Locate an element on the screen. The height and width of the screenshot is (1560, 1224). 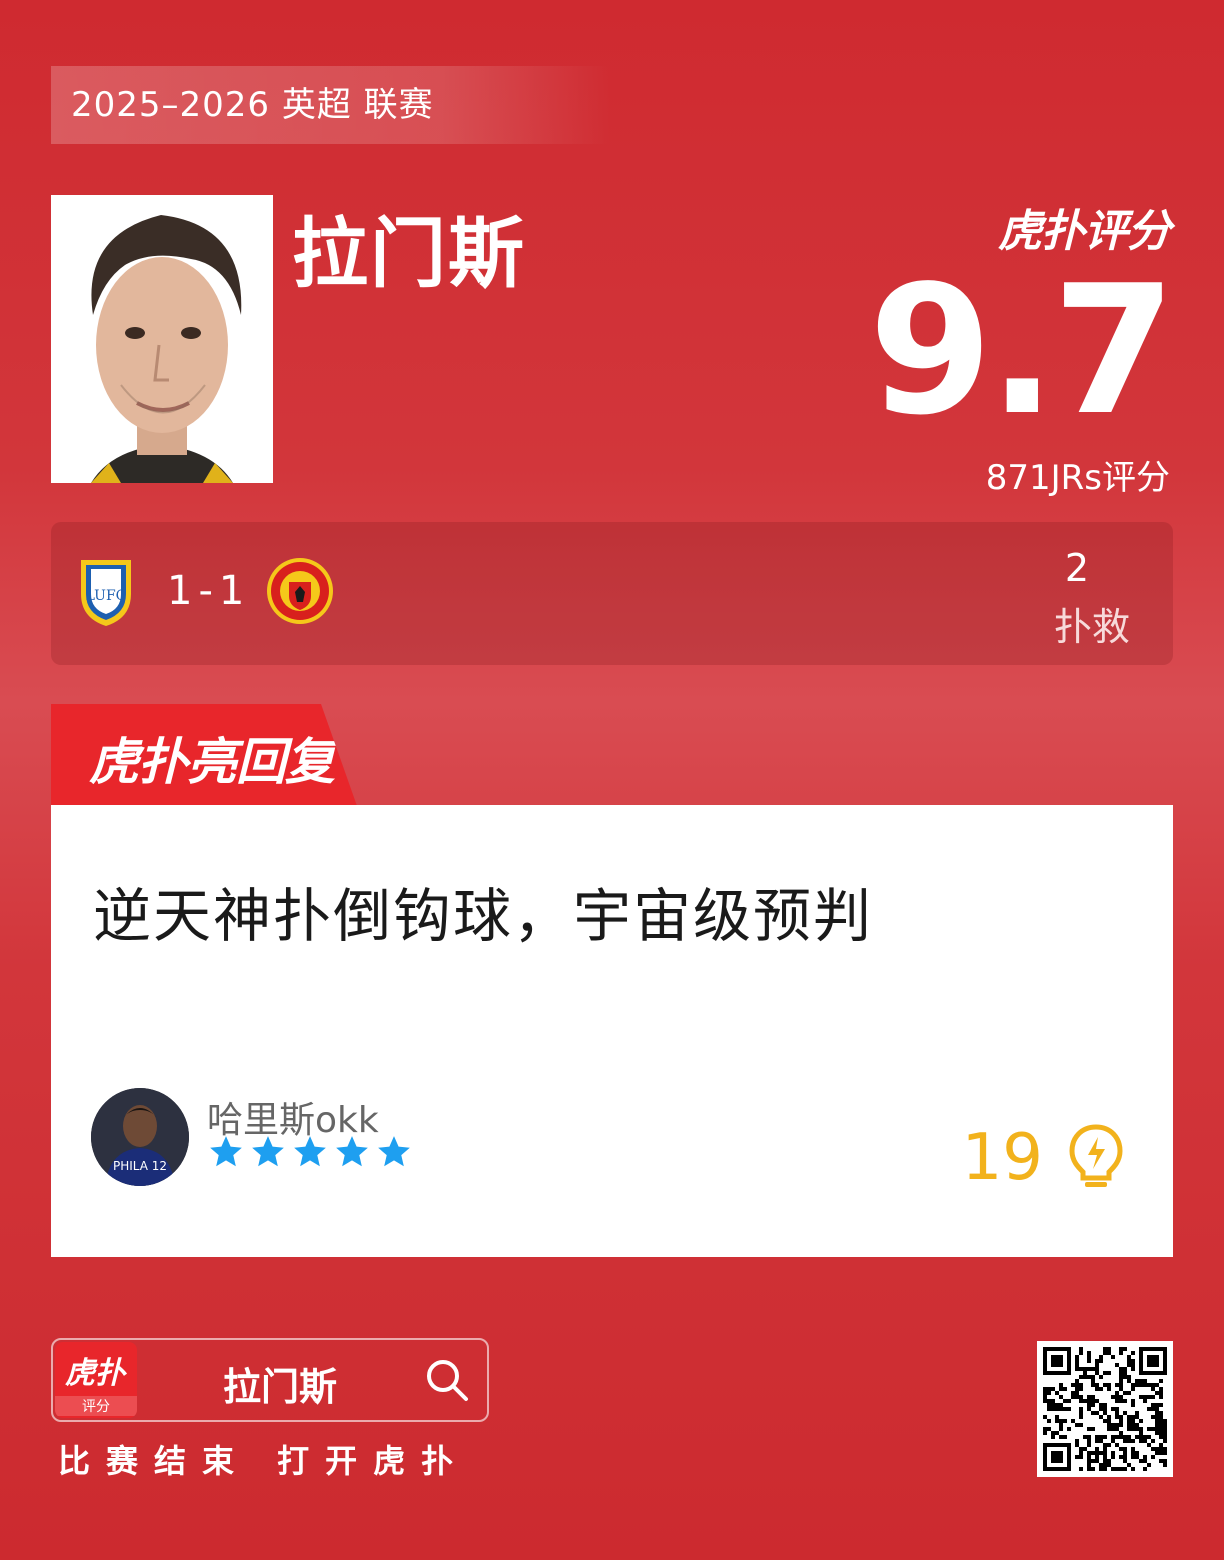
hupu-app-icon: 虎扑 评分 is located at coordinates (96, 1380).